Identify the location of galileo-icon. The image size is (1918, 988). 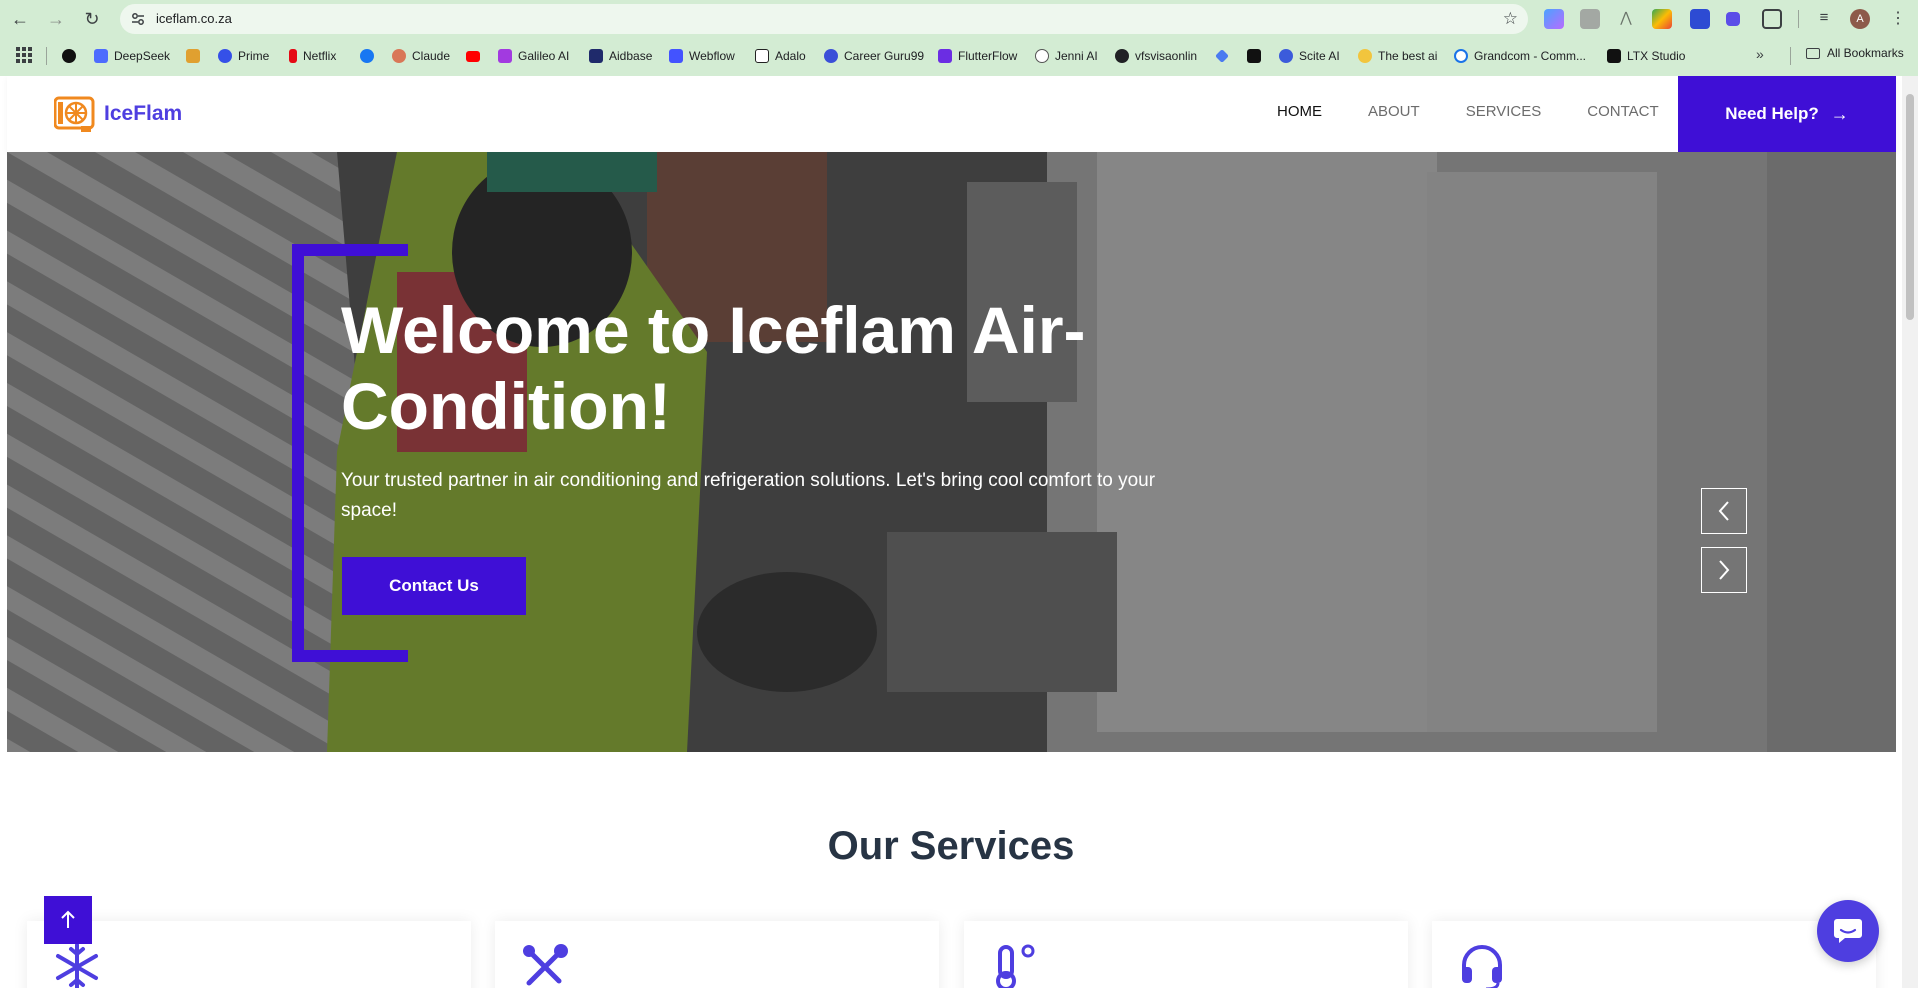
(505, 56).